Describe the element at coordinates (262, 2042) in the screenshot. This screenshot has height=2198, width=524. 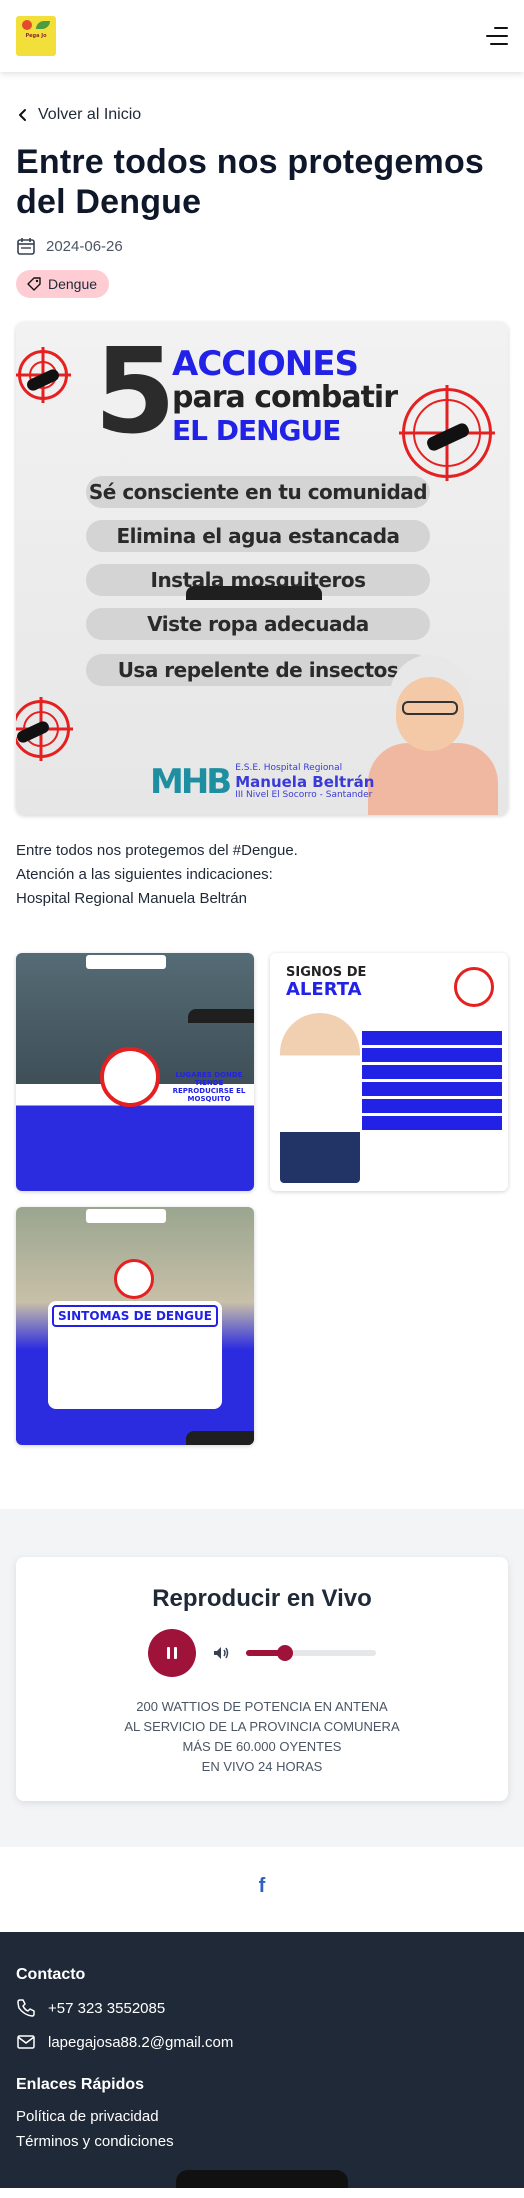
I see `footer-email: lapegajosa88.2@gmail.com` at that location.